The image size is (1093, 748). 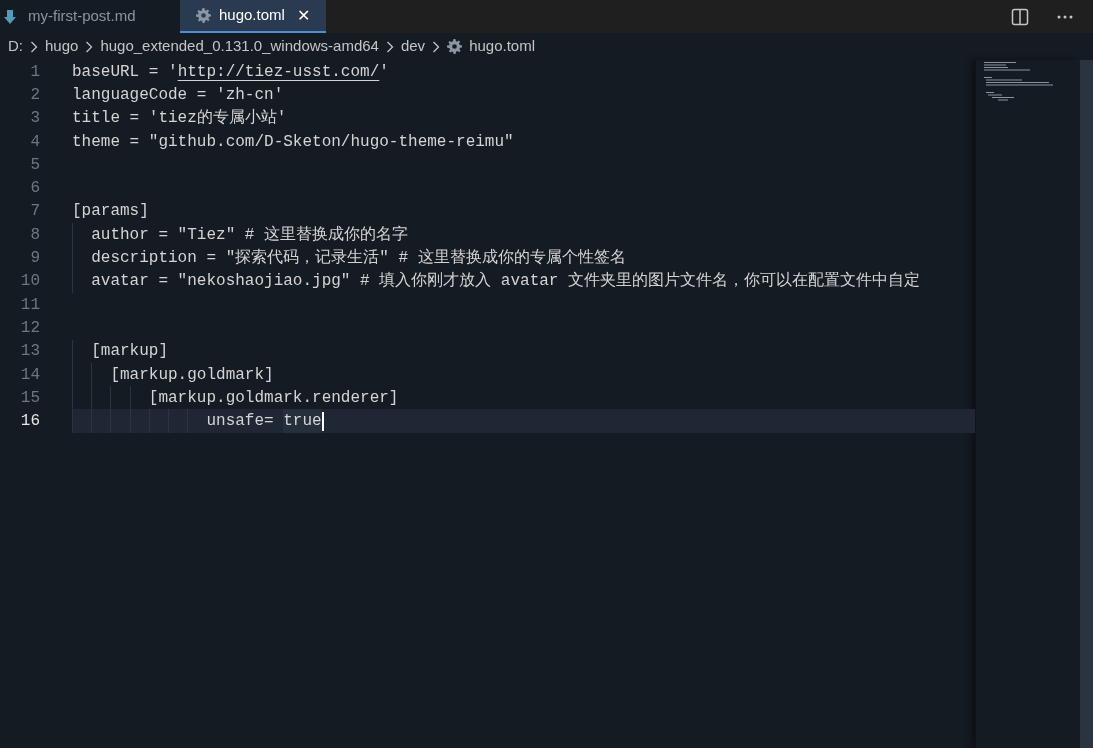 I want to click on line-number: 14, so click(x=29, y=375).